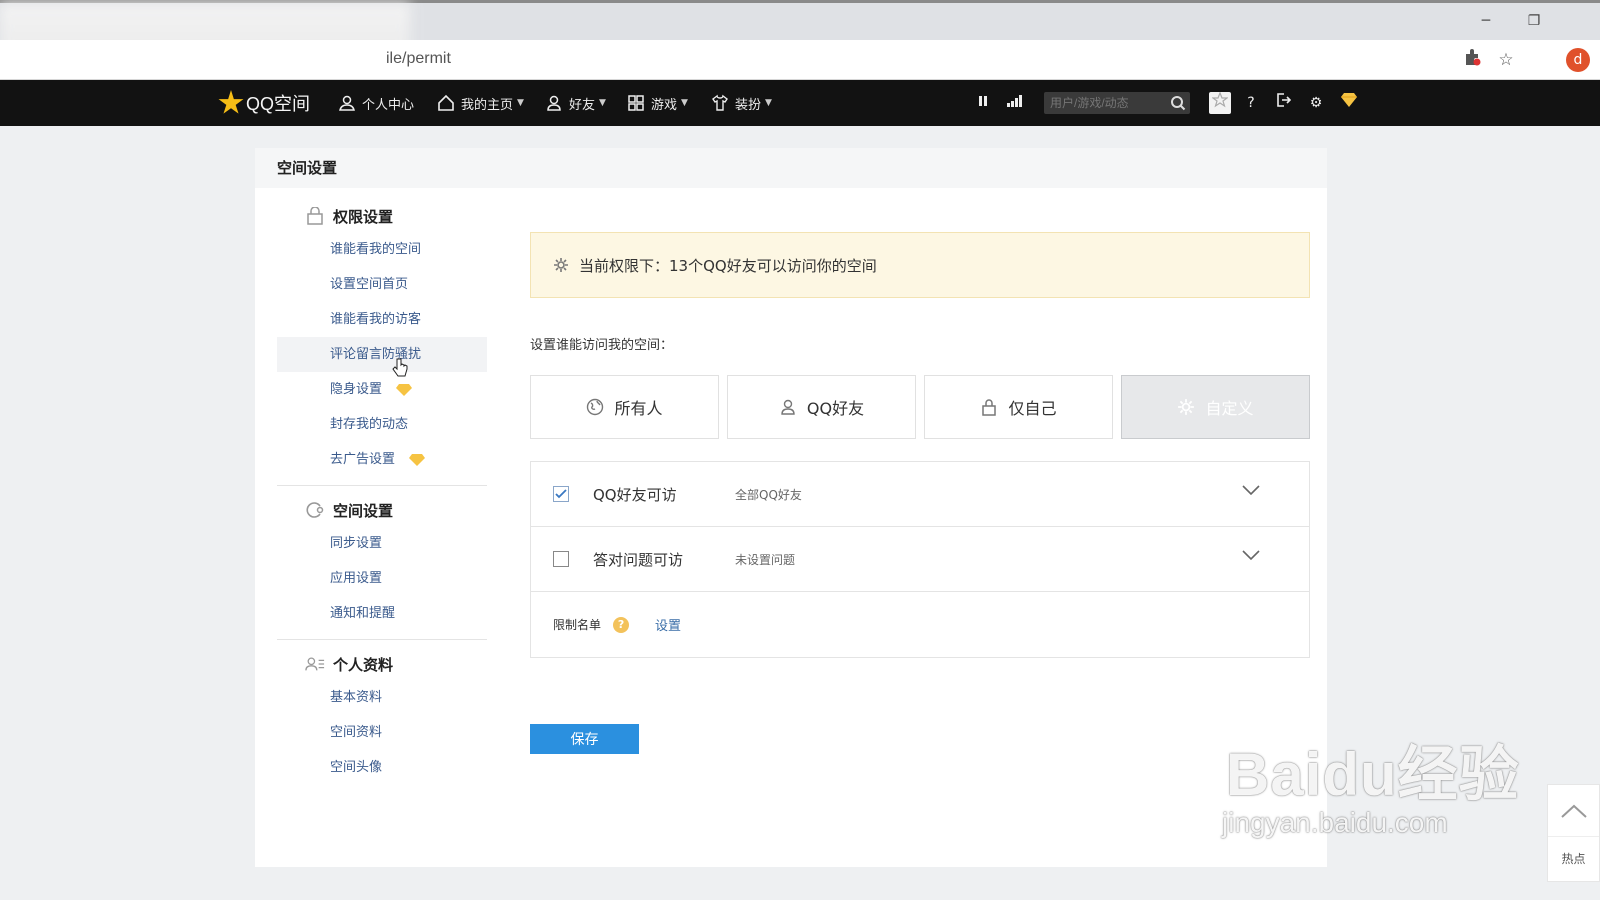 This screenshot has height=900, width=1600. What do you see at coordinates (800, 103) in the screenshot?
I see `qzone-top-nav: QQ空间 个人中心 我的主页▼ 好友▼ 游戏▼ 装扮▼ ? ⚙` at bounding box center [800, 103].